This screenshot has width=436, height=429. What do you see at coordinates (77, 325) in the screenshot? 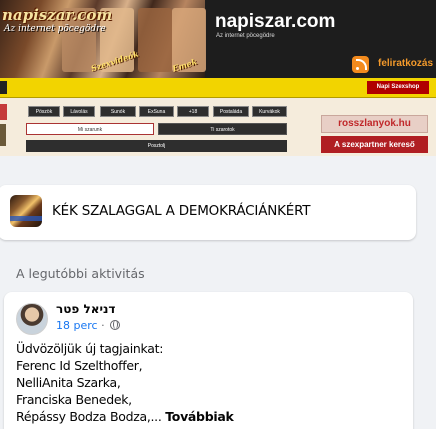
I see `post-time: 18 perc` at bounding box center [77, 325].